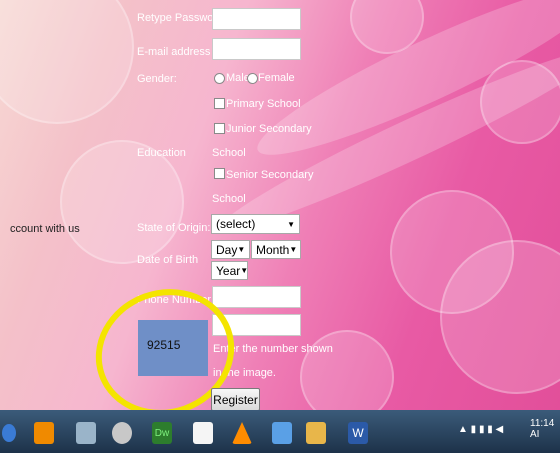 This screenshot has width=560, height=453. I want to click on register-button: Register, so click(235, 399).